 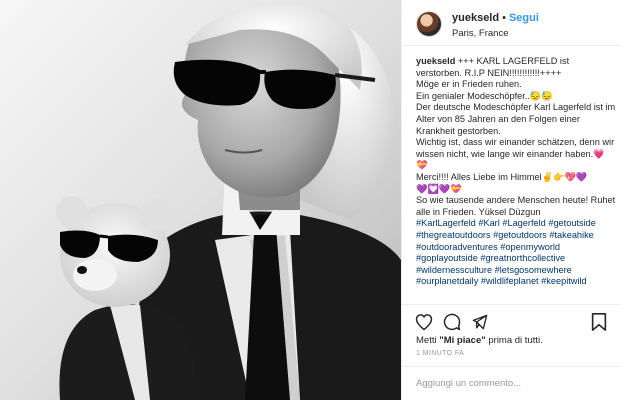 What do you see at coordinates (426, 340) in the screenshot?
I see `likes-prefix: Metti` at bounding box center [426, 340].